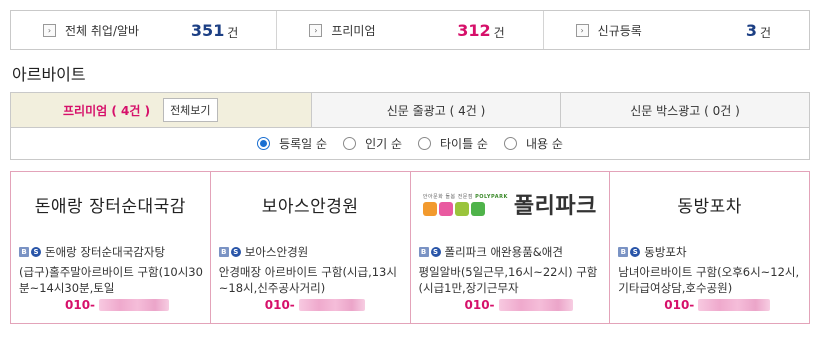 This screenshot has width=816, height=337. Describe the element at coordinates (106, 110) in the screenshot. I see `tab-premium-label: 프리미엄 ( 4건 )` at that location.